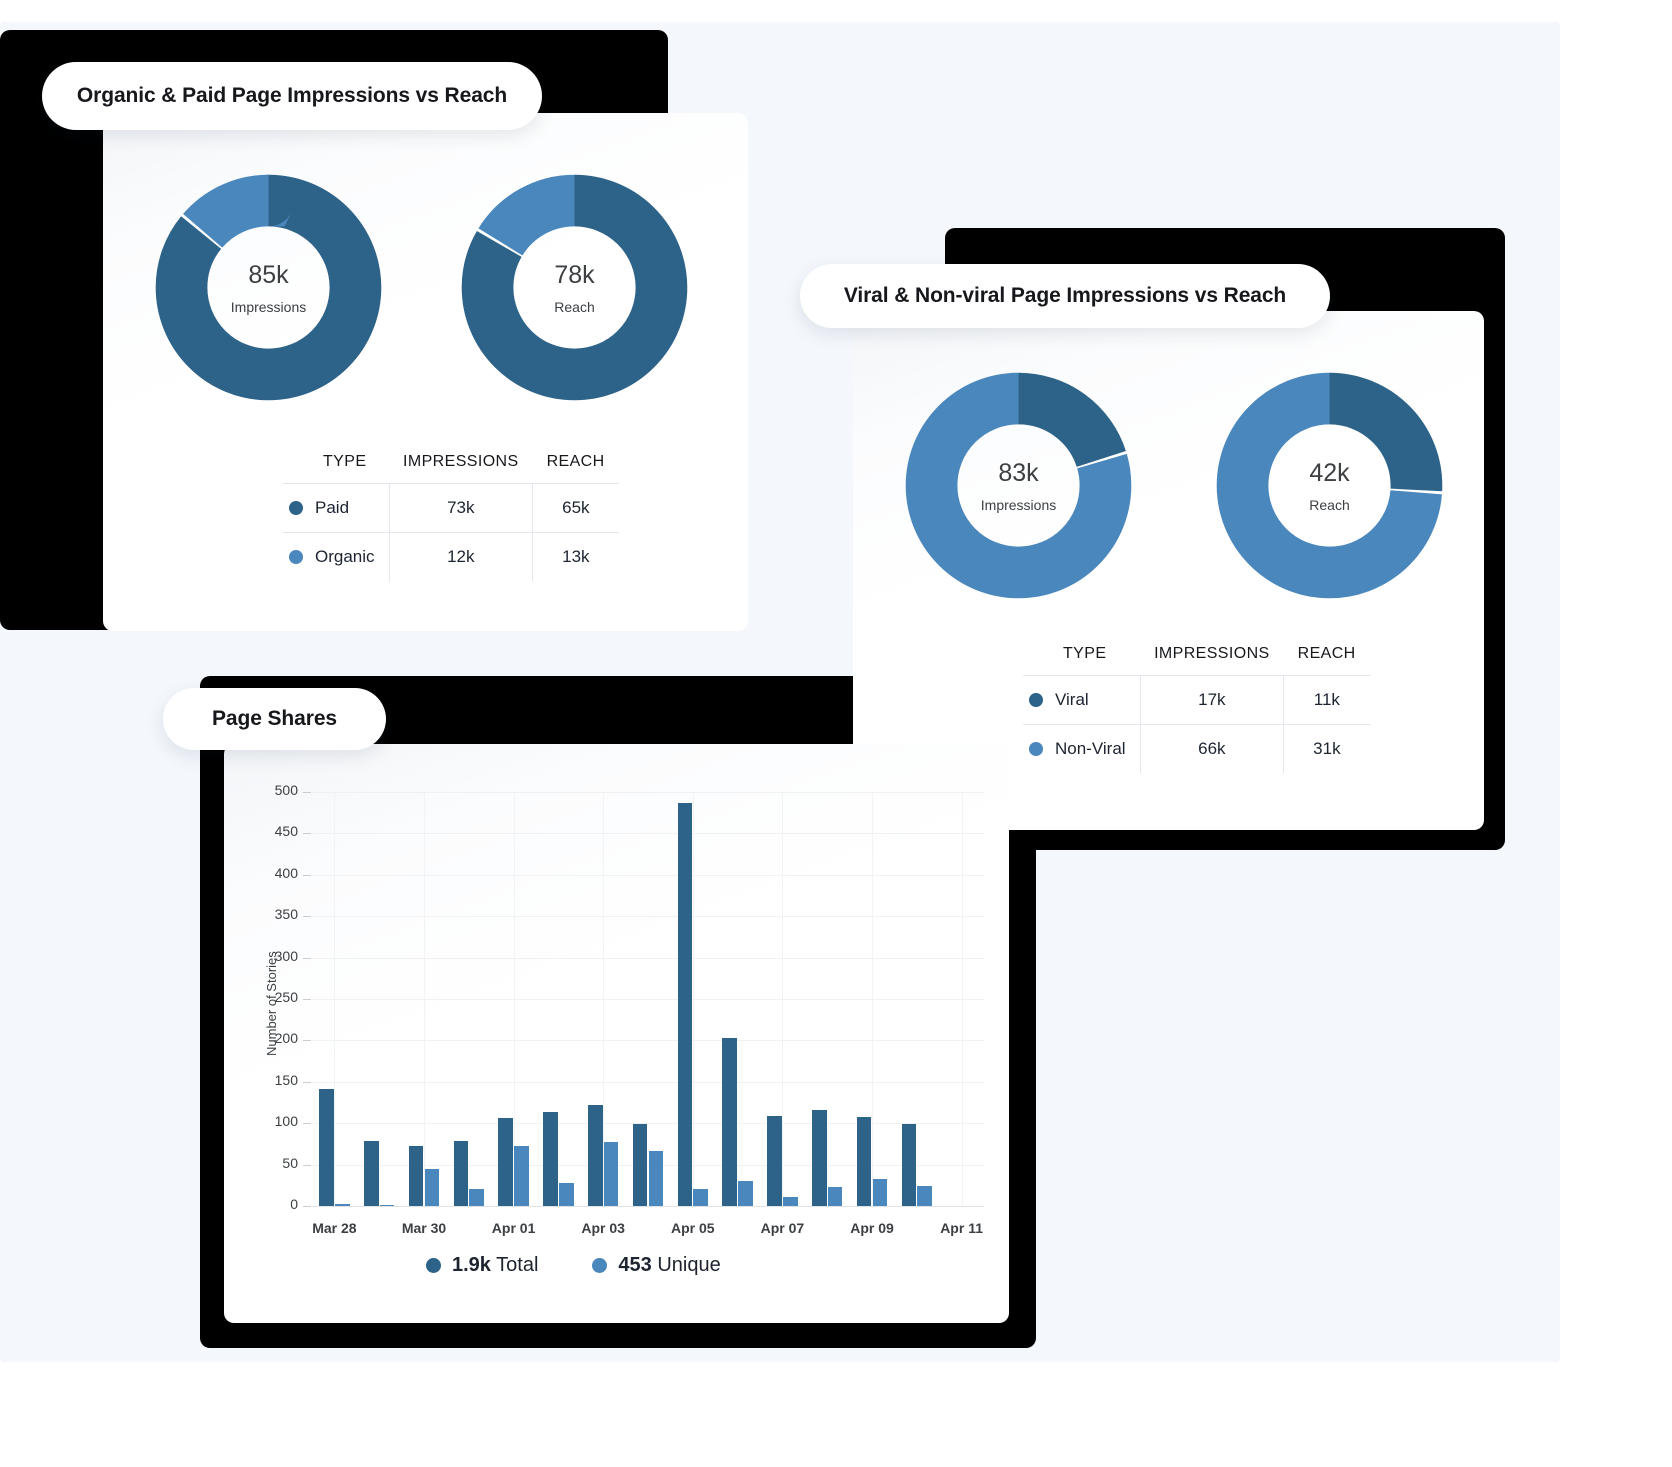 Image resolution: width=1672 pixels, height=1467 pixels. What do you see at coordinates (286, 872) in the screenshot?
I see `y-axis-tick: 400` at bounding box center [286, 872].